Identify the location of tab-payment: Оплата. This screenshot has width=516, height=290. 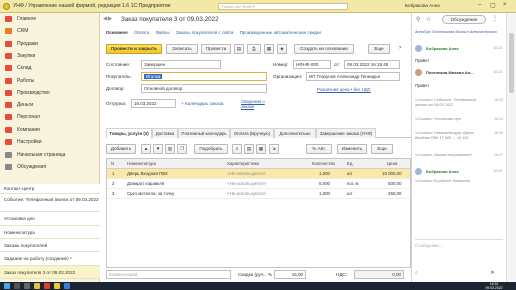
(141, 32).